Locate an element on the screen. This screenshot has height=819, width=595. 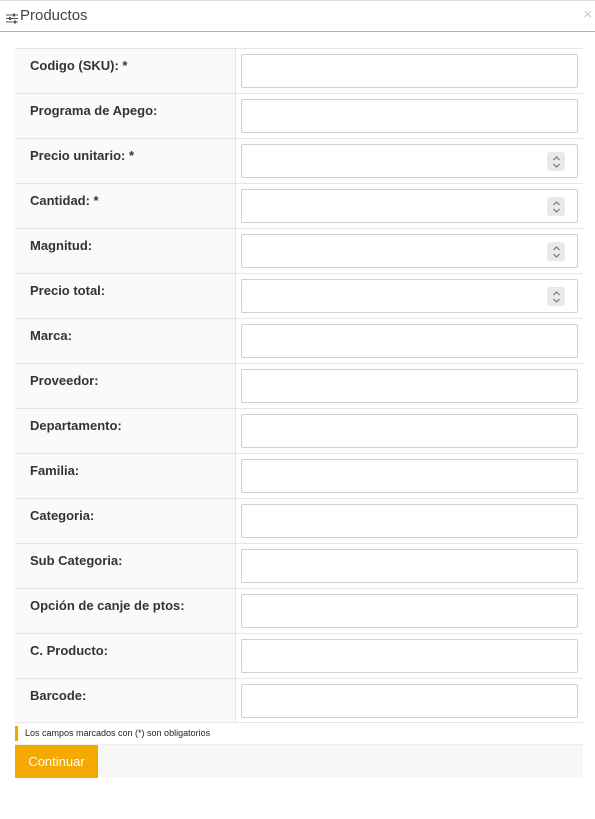
field-label-categoria: Categoria: is located at coordinates (125, 521).